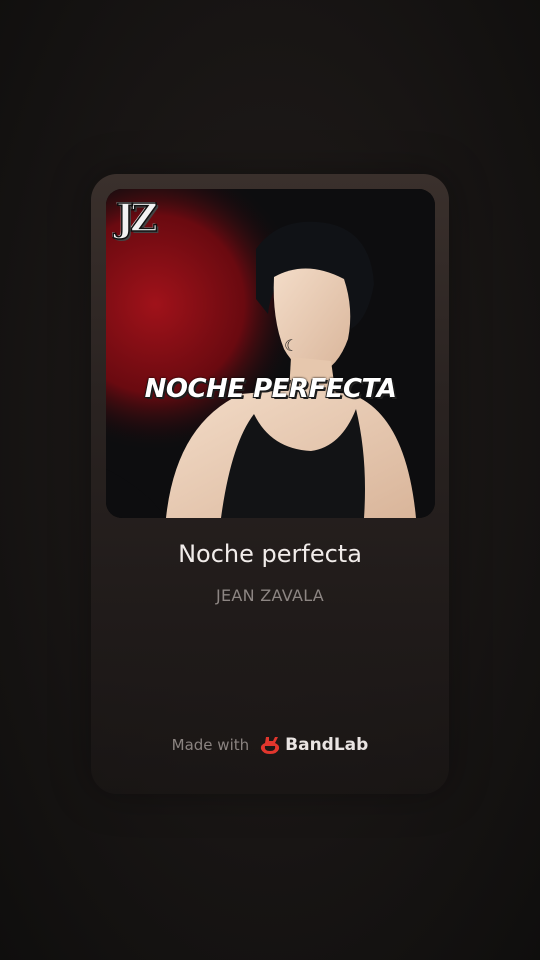 This screenshot has width=540, height=960. I want to click on bandlab-logo-icon, so click(270, 745).